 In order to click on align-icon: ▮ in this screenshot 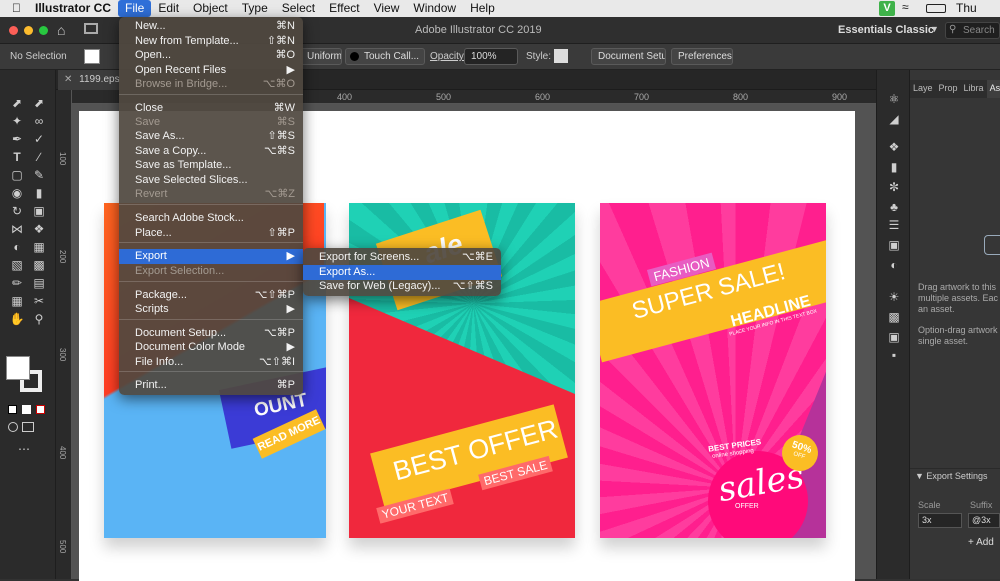, I will do `click(894, 167)`.